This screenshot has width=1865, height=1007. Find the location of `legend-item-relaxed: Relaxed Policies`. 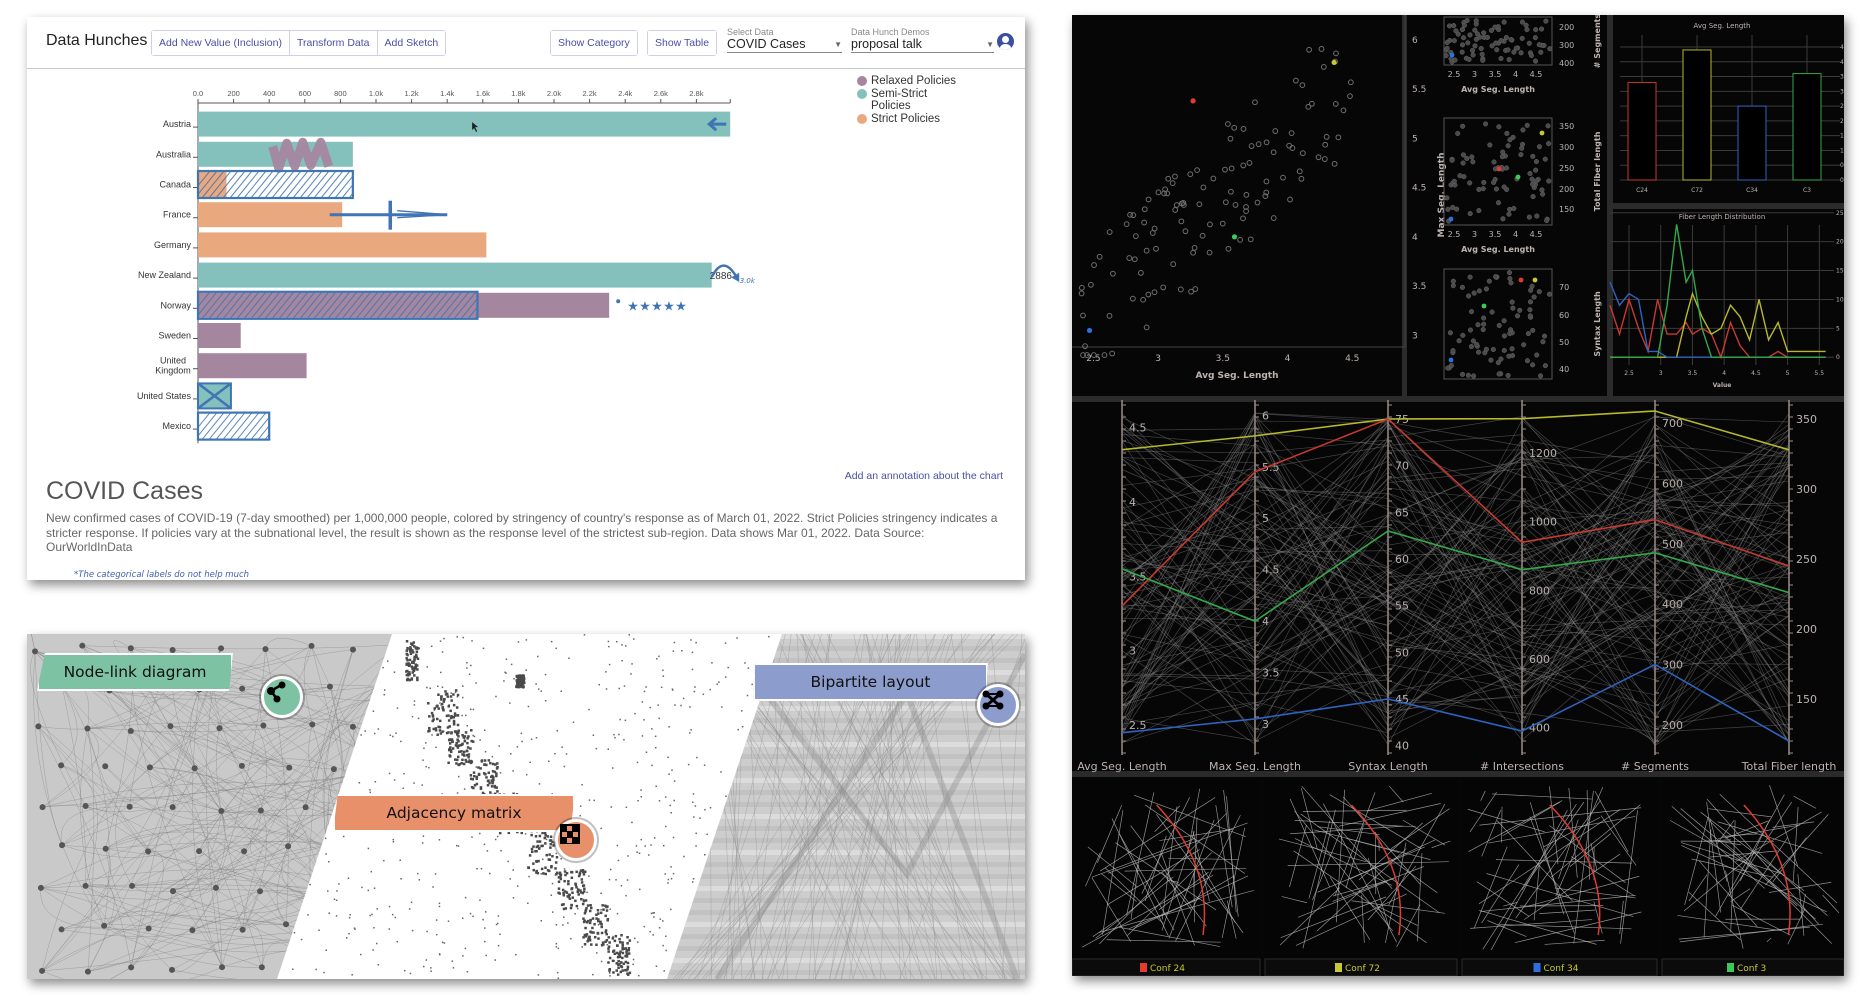

legend-item-relaxed: Relaxed Policies is located at coordinates (907, 81).